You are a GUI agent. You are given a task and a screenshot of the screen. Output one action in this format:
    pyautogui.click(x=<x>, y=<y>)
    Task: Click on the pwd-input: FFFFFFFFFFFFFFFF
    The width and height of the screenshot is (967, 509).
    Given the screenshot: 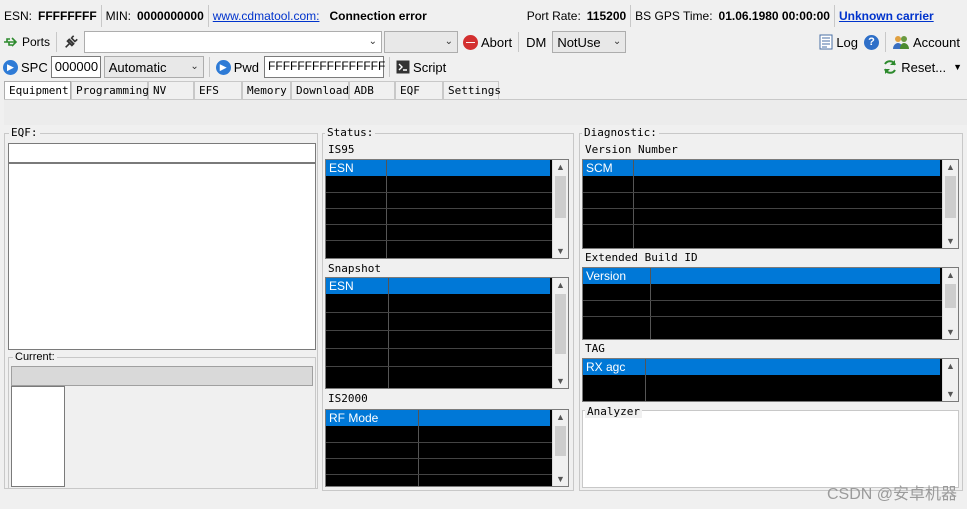 What is the action you would take?
    pyautogui.click(x=324, y=67)
    